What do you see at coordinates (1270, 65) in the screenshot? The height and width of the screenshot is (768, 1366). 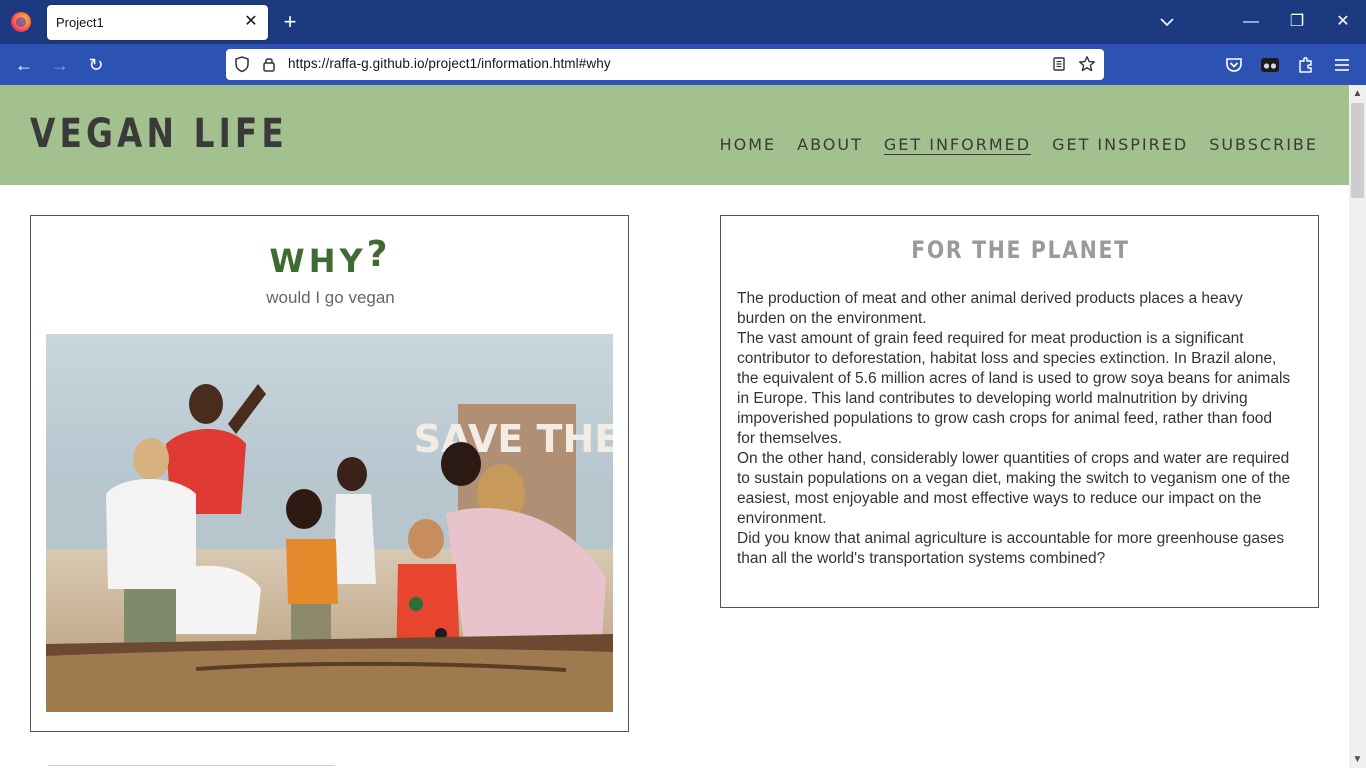 I see `extension-mask-icon` at bounding box center [1270, 65].